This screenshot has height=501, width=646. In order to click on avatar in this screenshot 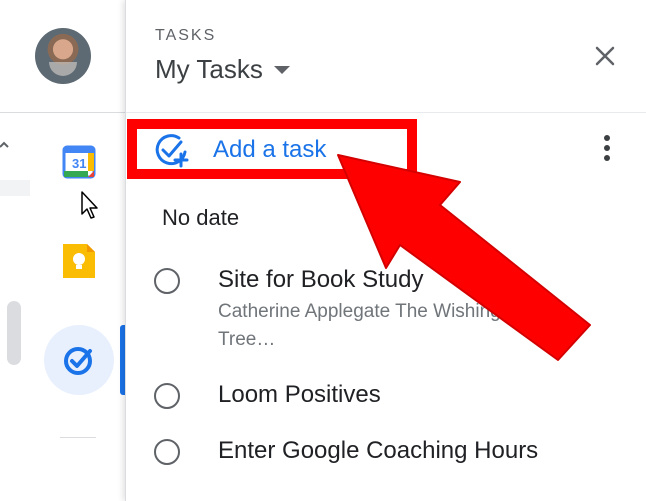, I will do `click(63, 56)`.